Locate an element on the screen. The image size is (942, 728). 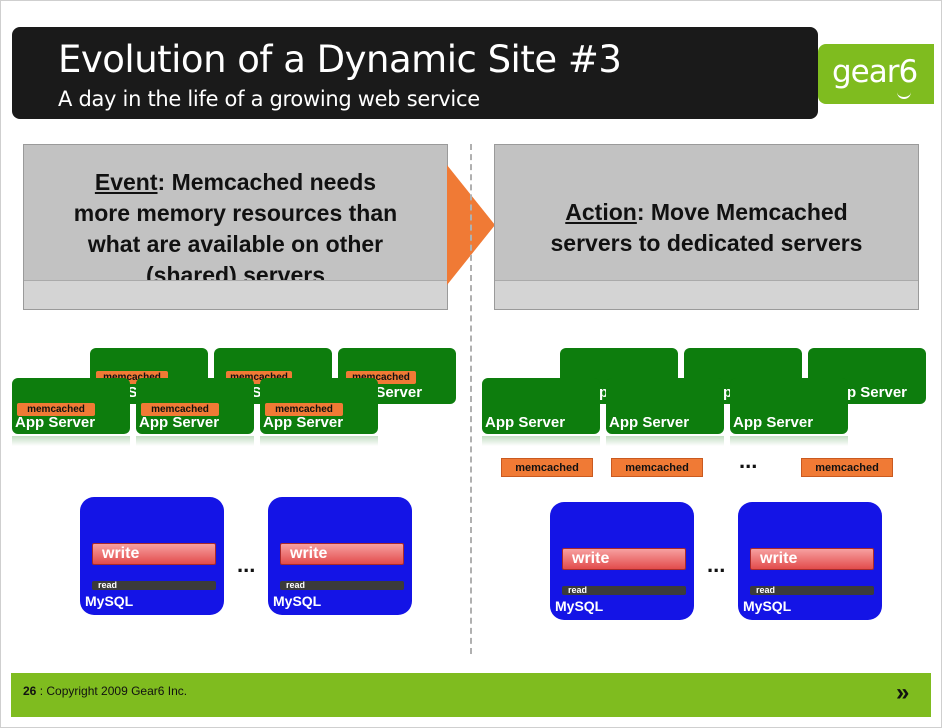
action-label: Action is located at coordinates (601, 212).